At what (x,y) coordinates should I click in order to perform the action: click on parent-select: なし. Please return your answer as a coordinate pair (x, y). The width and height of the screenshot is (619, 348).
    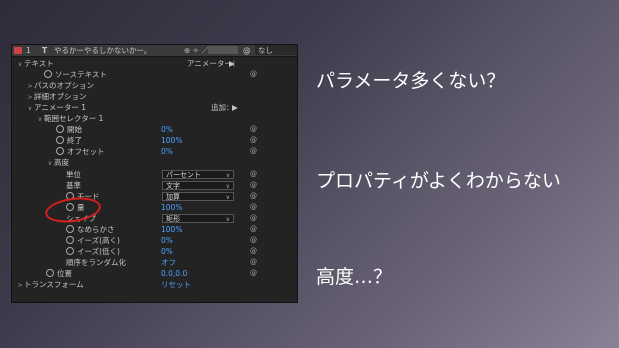
    Looking at the image, I should click on (276, 50).